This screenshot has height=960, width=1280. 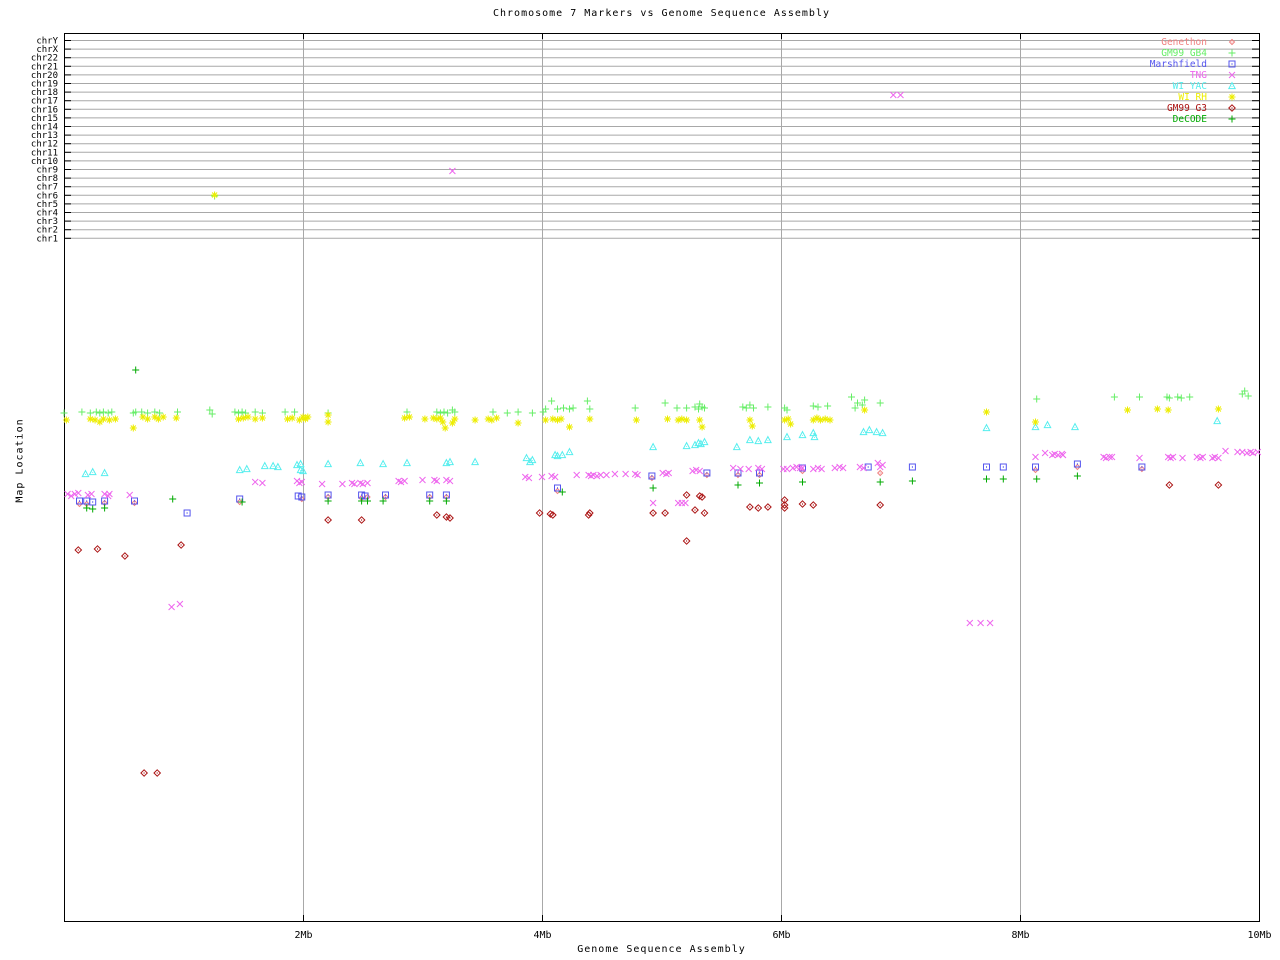 What do you see at coordinates (1184, 53) in the screenshot?
I see `legend-label: GM99 GB4` at bounding box center [1184, 53].